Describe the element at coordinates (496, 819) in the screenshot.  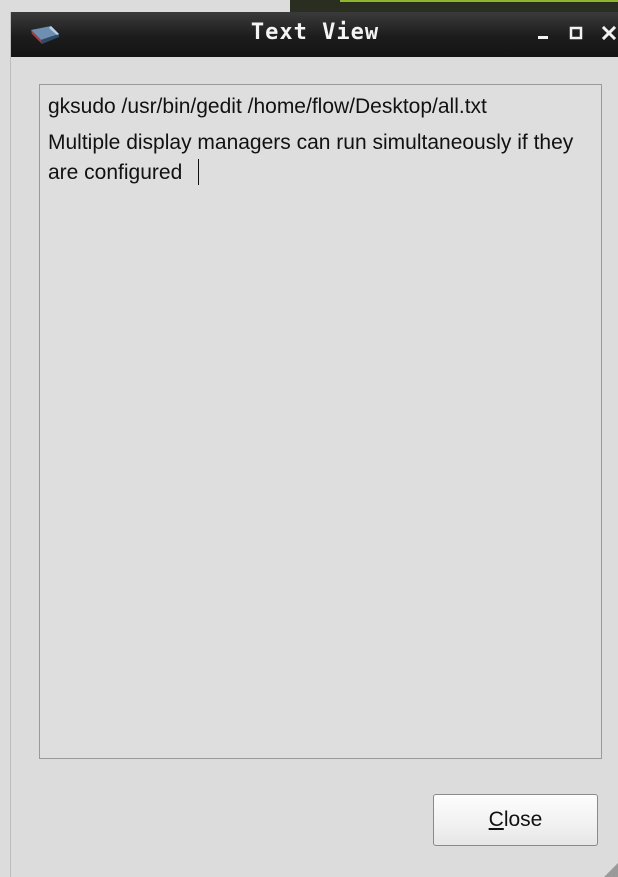
I see `close-button-mnemonic: C` at that location.